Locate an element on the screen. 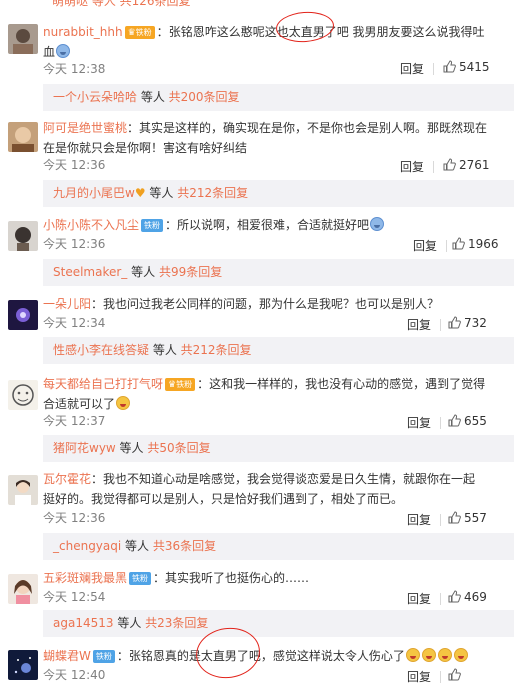 The width and height of the screenshot is (521, 685). sub-reply-user: Steelmaker_ is located at coordinates (90, 272).